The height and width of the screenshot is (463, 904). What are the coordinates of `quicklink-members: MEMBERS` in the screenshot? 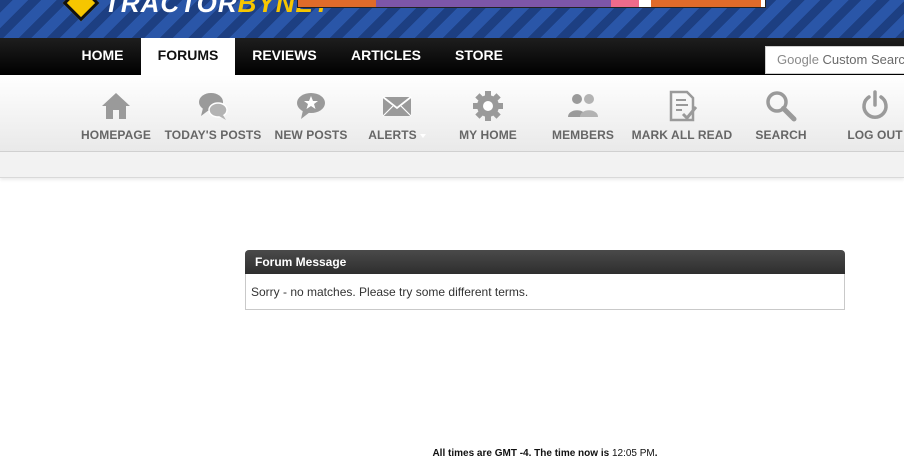 It's located at (583, 113).